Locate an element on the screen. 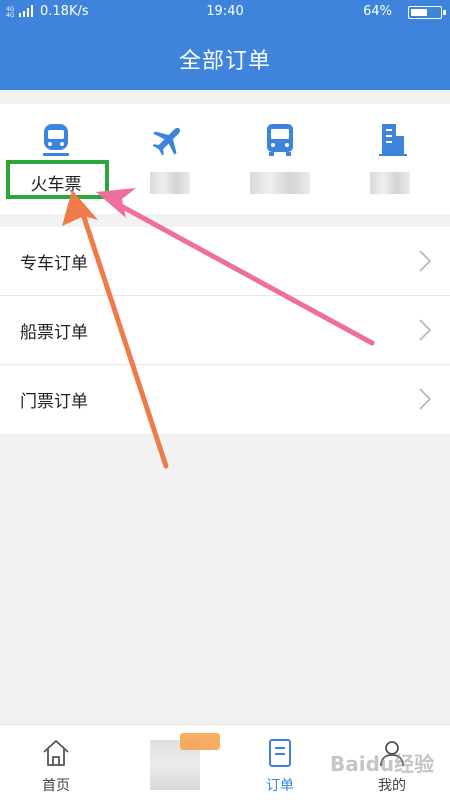 This screenshot has height=800, width=450. hotel-building-icon is located at coordinates (393, 140).